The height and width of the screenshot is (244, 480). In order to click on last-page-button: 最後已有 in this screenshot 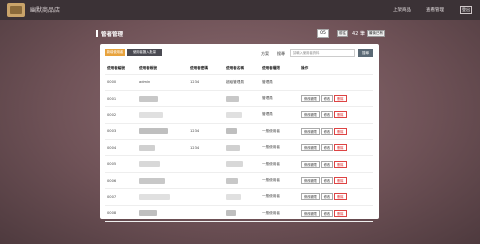, I will do `click(376, 33)`.